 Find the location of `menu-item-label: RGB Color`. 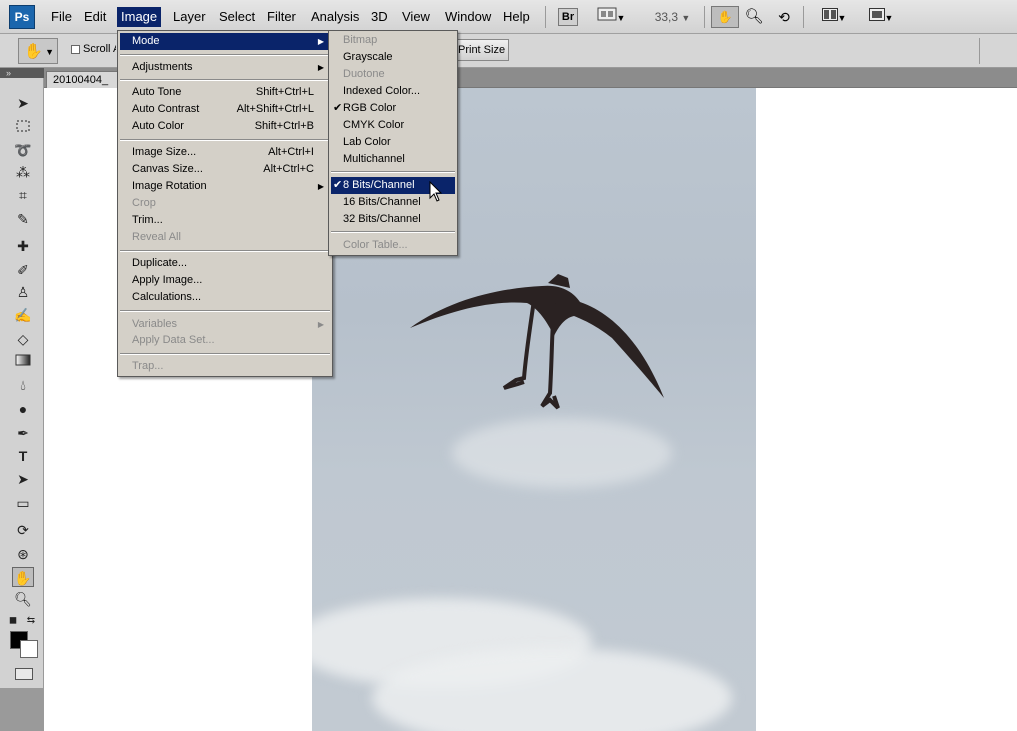

menu-item-label: RGB Color is located at coordinates (370, 108).